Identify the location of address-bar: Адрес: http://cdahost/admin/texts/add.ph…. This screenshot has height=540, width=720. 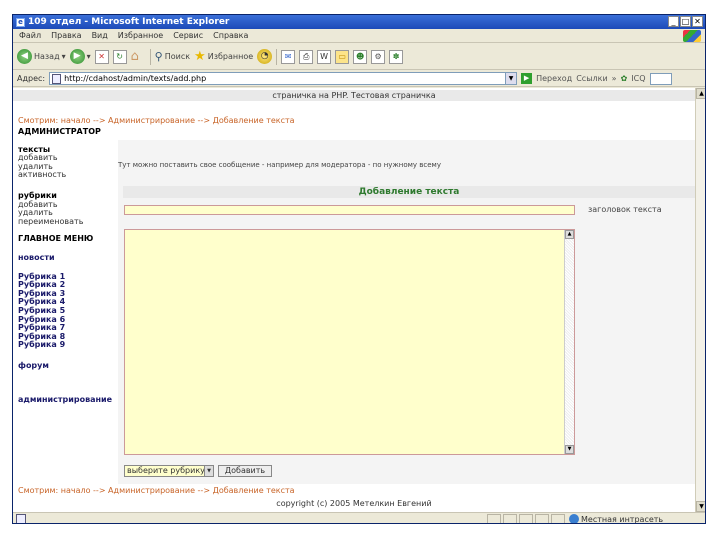
(359, 79).